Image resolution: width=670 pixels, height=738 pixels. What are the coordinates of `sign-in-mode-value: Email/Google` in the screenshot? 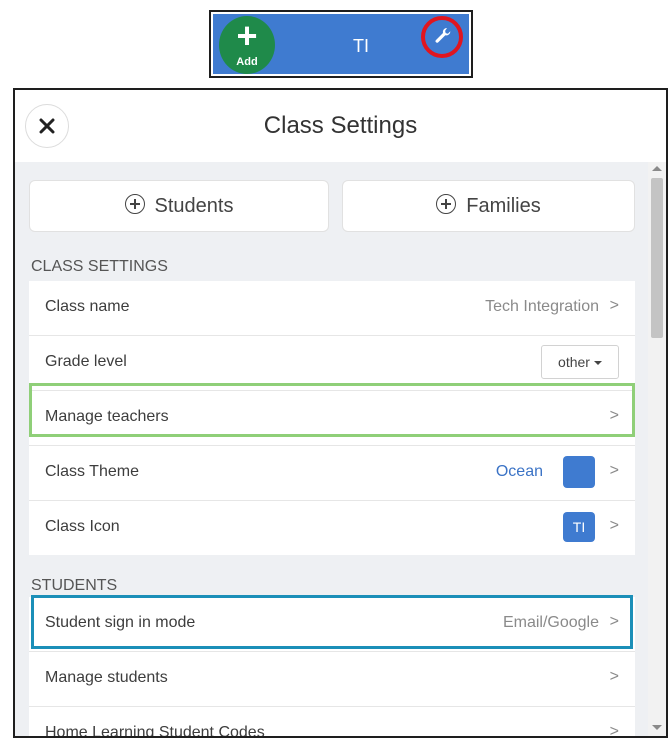 It's located at (550, 622).